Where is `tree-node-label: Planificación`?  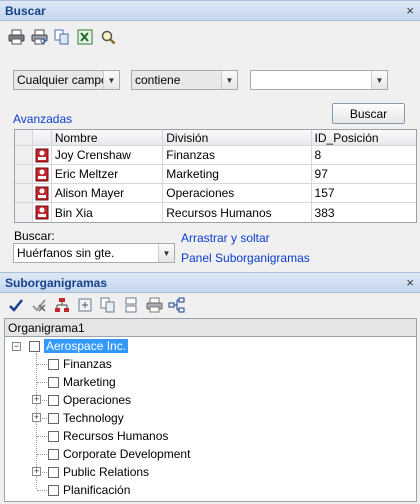 tree-node-label: Planificación is located at coordinates (97, 490).